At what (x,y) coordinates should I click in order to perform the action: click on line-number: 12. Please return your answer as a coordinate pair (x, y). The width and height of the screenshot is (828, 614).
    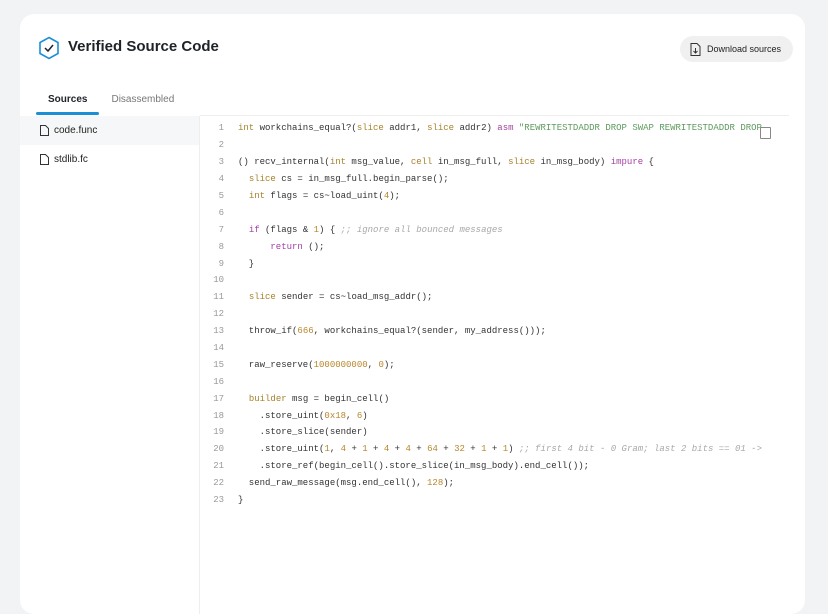
    Looking at the image, I should click on (218, 314).